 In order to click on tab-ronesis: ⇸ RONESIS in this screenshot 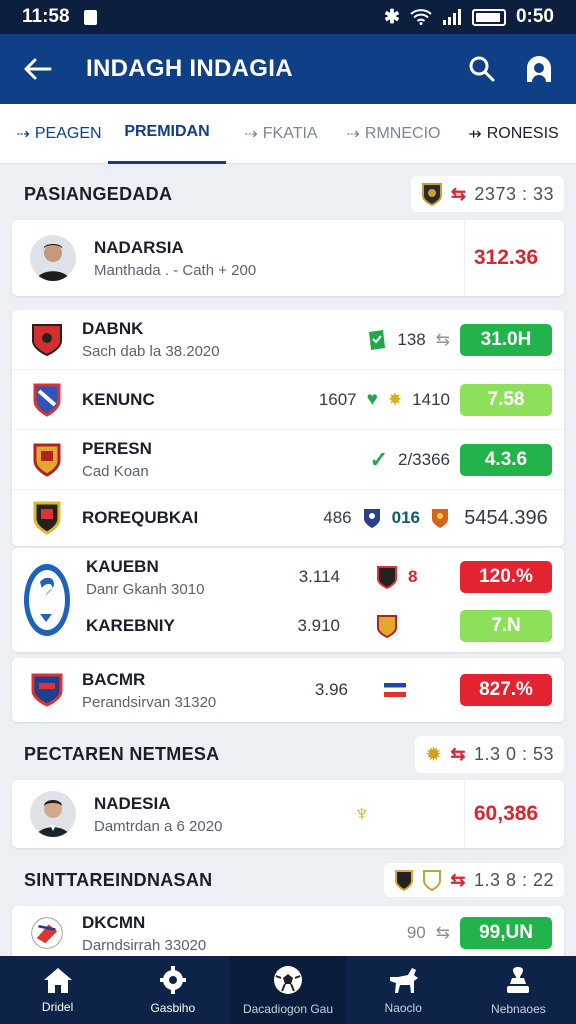, I will do `click(513, 134)`.